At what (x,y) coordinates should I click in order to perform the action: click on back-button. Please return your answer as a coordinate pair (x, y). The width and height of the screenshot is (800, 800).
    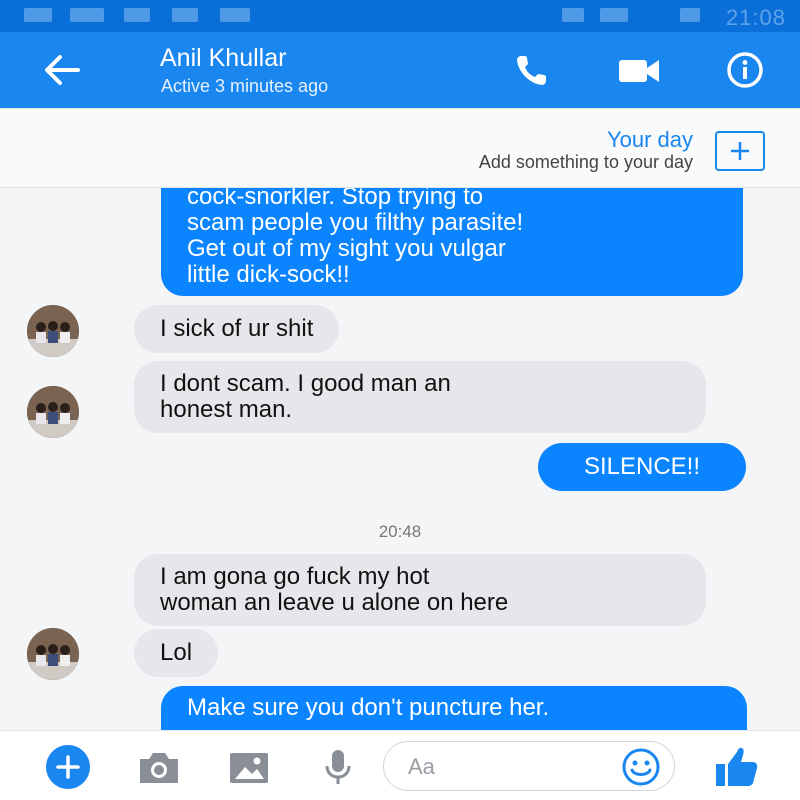
    Looking at the image, I should click on (62, 70).